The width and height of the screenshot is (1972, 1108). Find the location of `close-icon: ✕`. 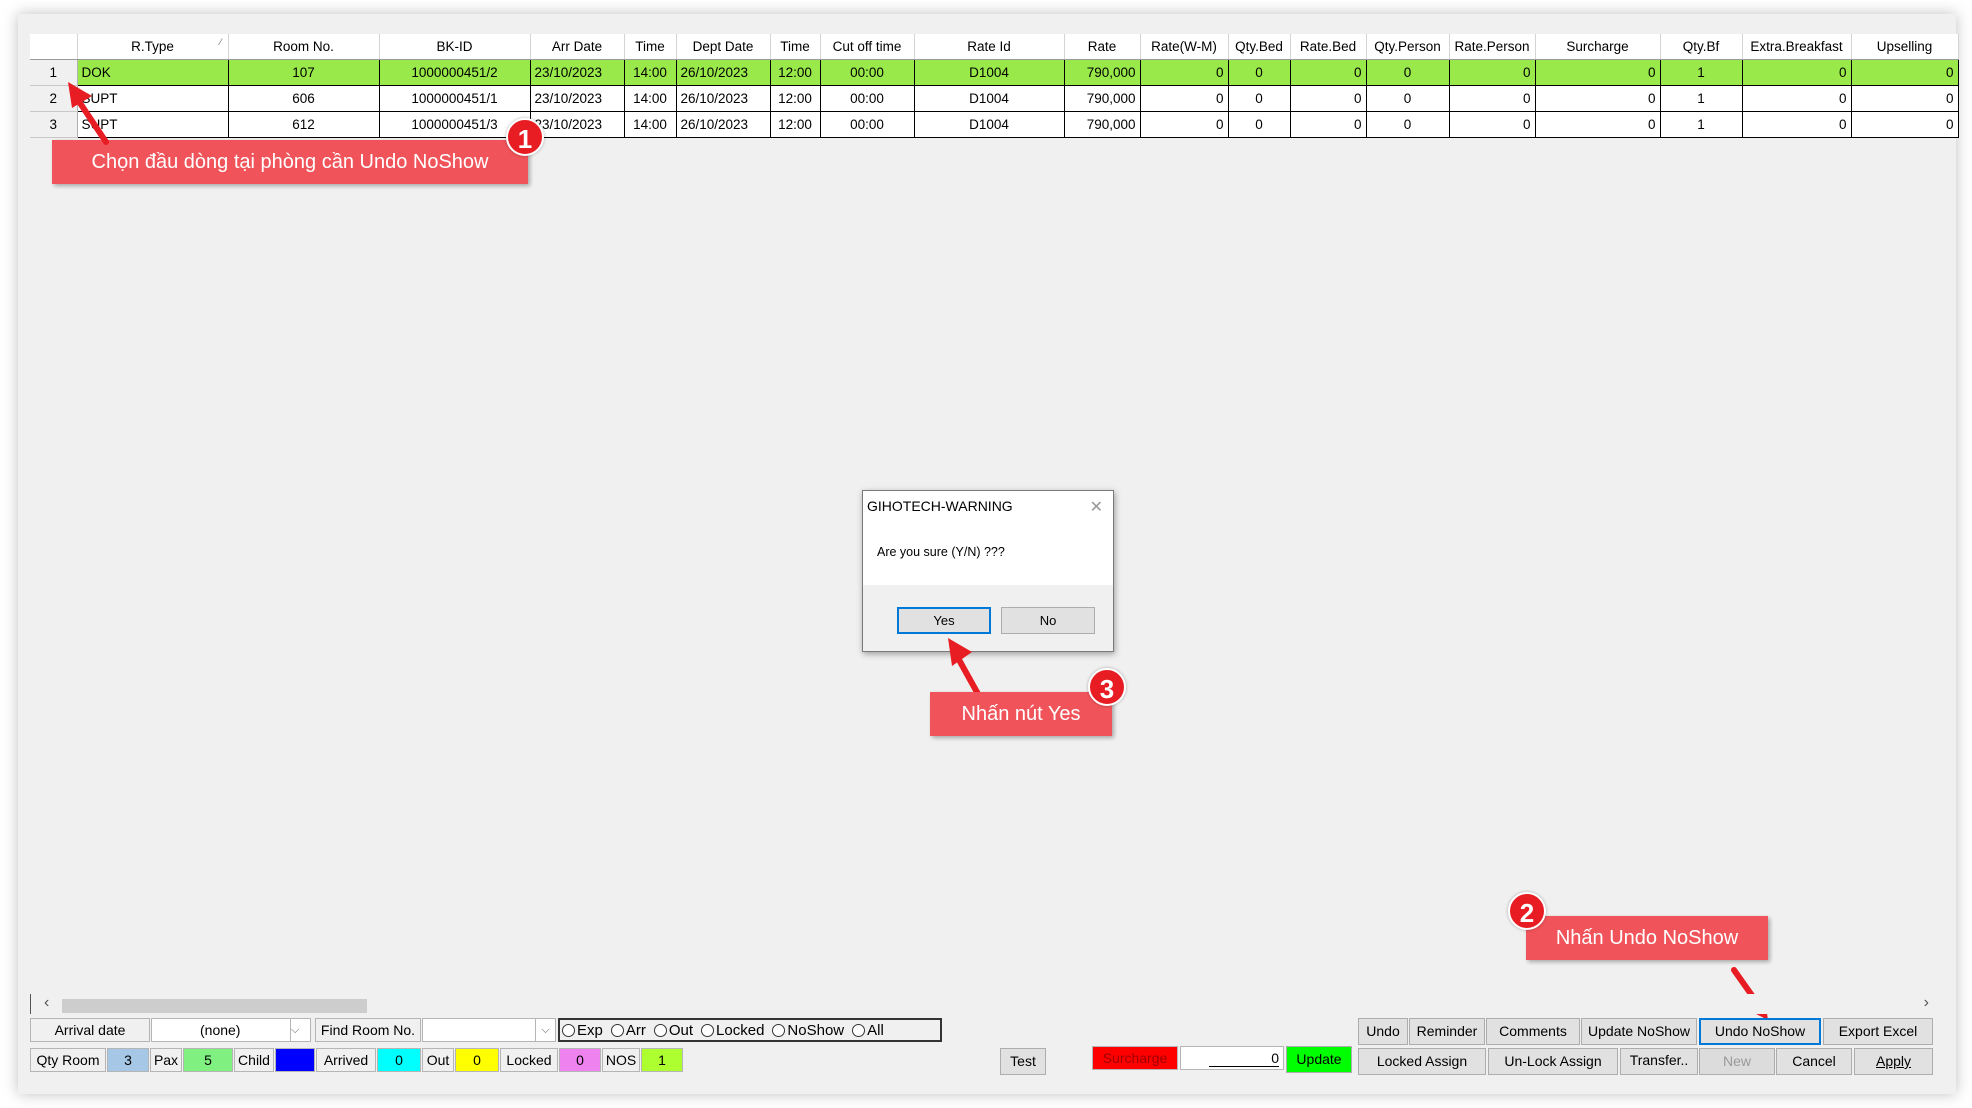

close-icon: ✕ is located at coordinates (1096, 507).